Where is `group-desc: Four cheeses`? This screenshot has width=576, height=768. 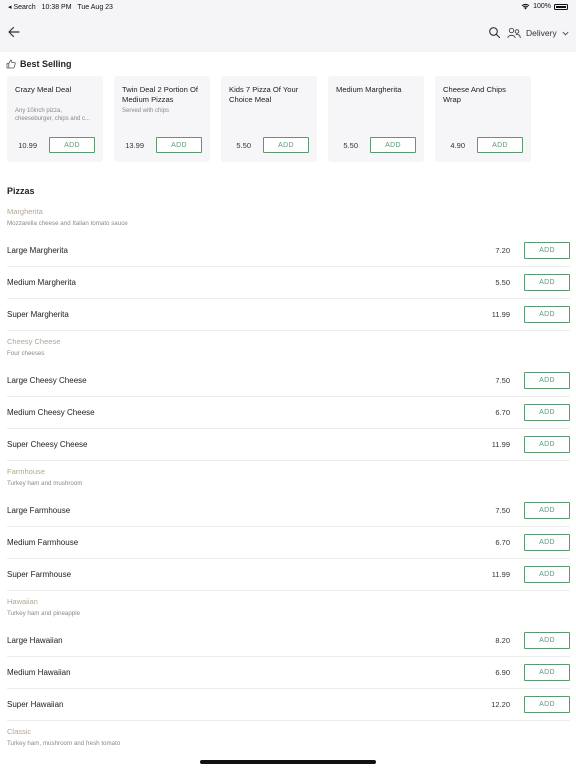
group-desc: Four cheeses is located at coordinates (26, 353).